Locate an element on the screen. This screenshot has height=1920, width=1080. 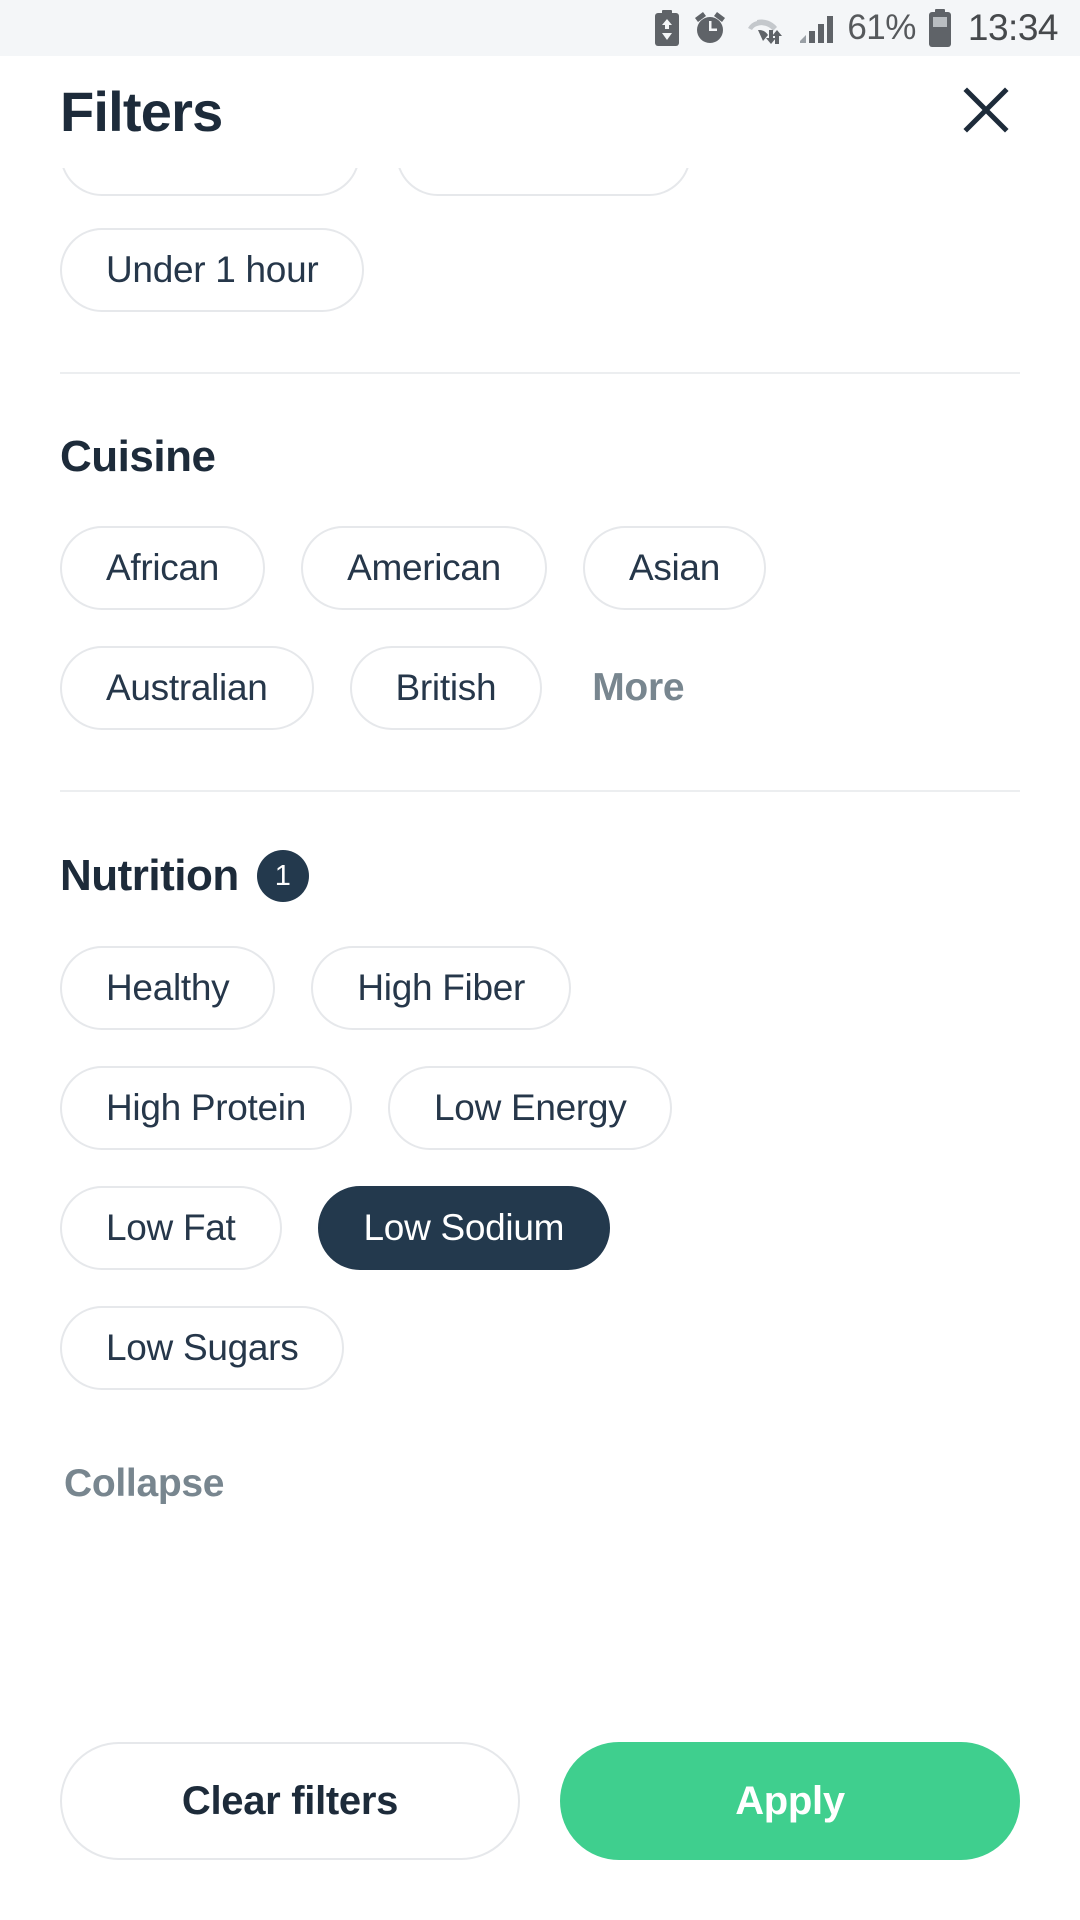
chip-high-fiber: High Fiber is located at coordinates (441, 988).